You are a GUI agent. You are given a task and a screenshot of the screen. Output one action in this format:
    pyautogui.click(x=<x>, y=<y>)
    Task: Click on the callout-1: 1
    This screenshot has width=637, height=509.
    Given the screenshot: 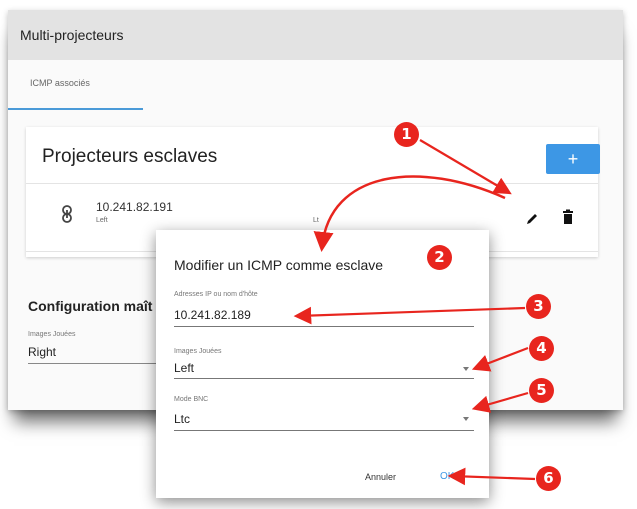 What is the action you would take?
    pyautogui.click(x=406, y=134)
    